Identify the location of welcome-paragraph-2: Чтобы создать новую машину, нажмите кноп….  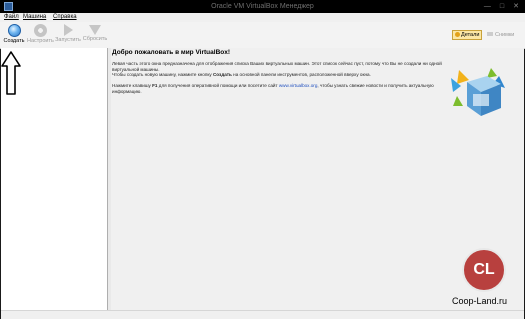
(282, 75).